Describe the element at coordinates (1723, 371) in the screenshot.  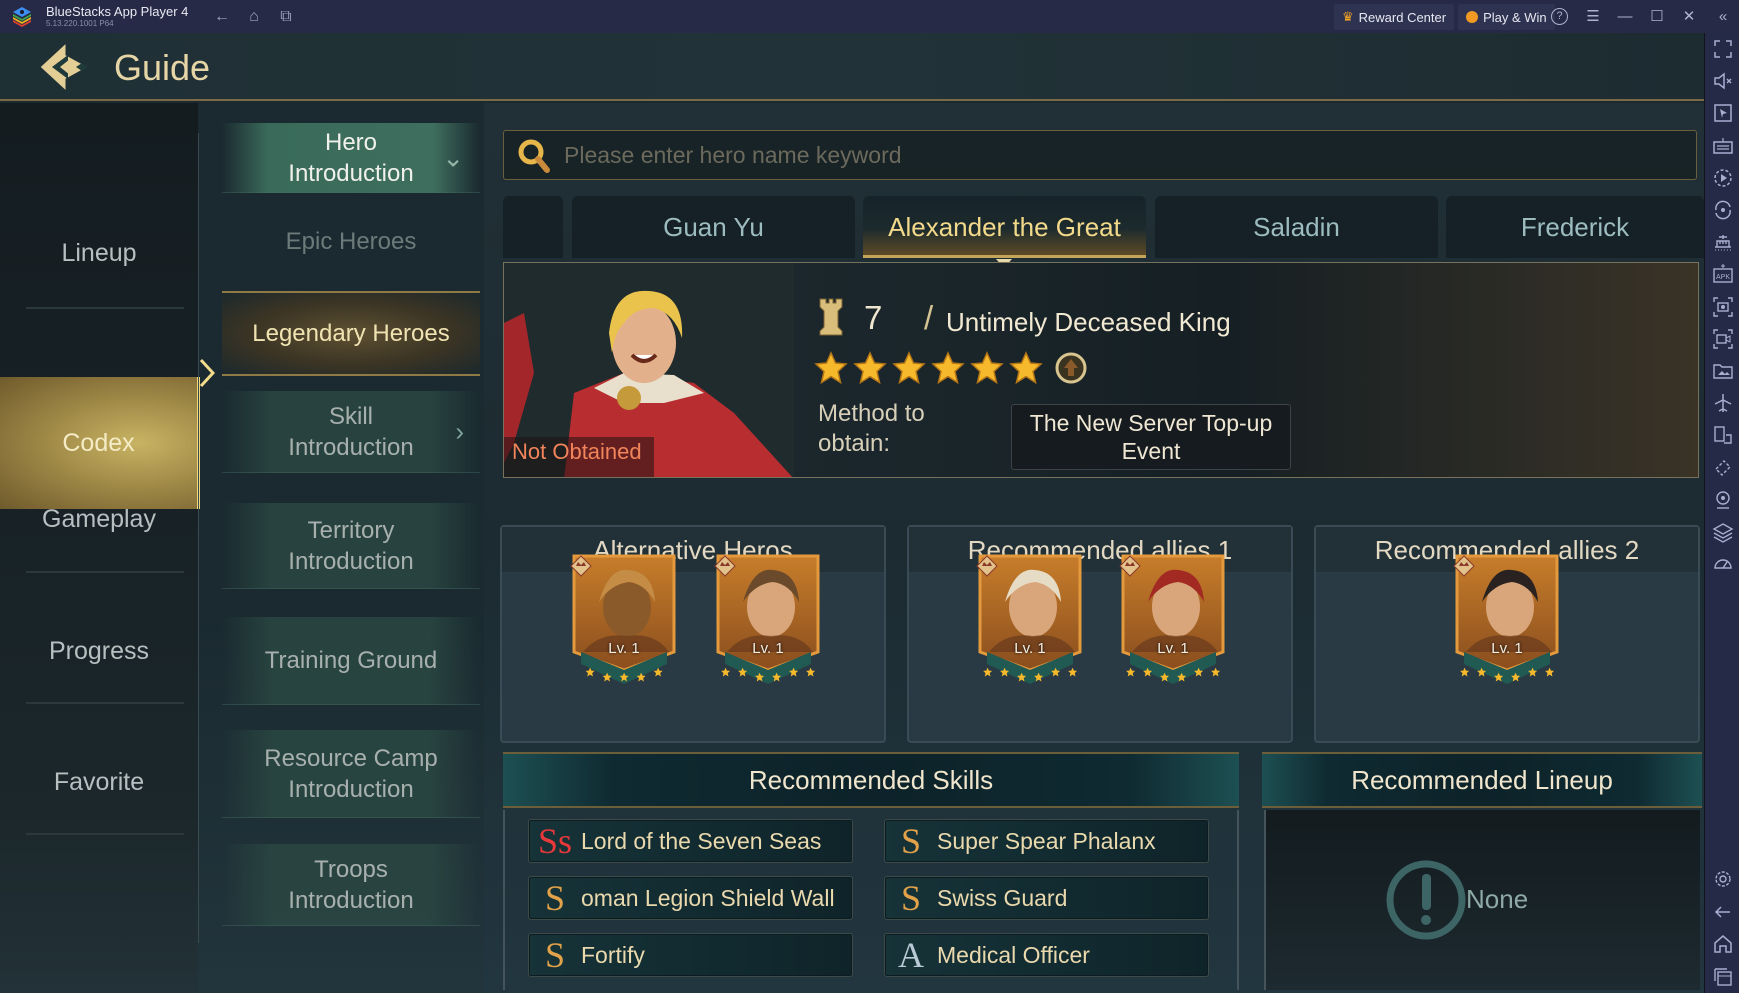
I see `media-folder-icon` at that location.